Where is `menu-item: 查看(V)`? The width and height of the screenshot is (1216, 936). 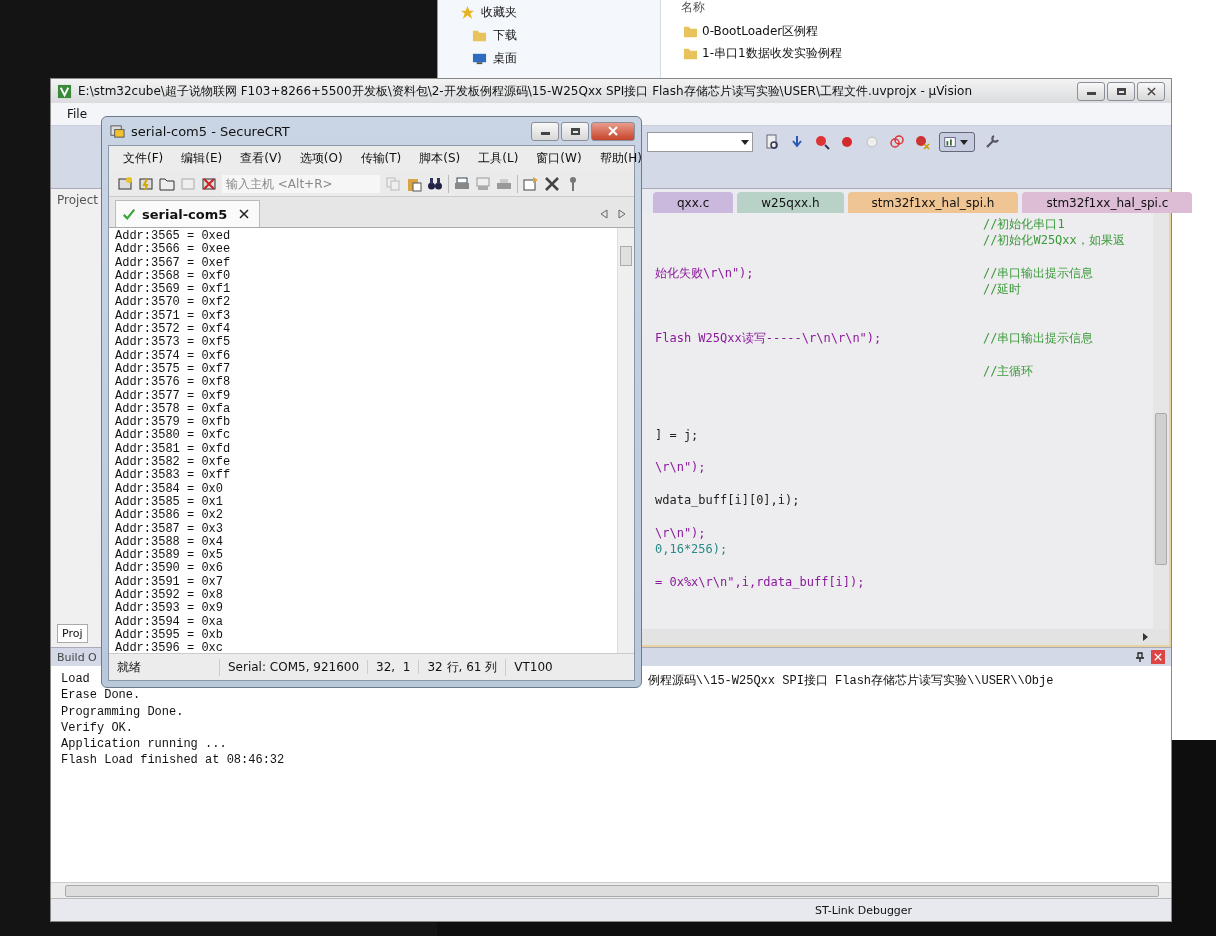 menu-item: 查看(V) is located at coordinates (261, 158).